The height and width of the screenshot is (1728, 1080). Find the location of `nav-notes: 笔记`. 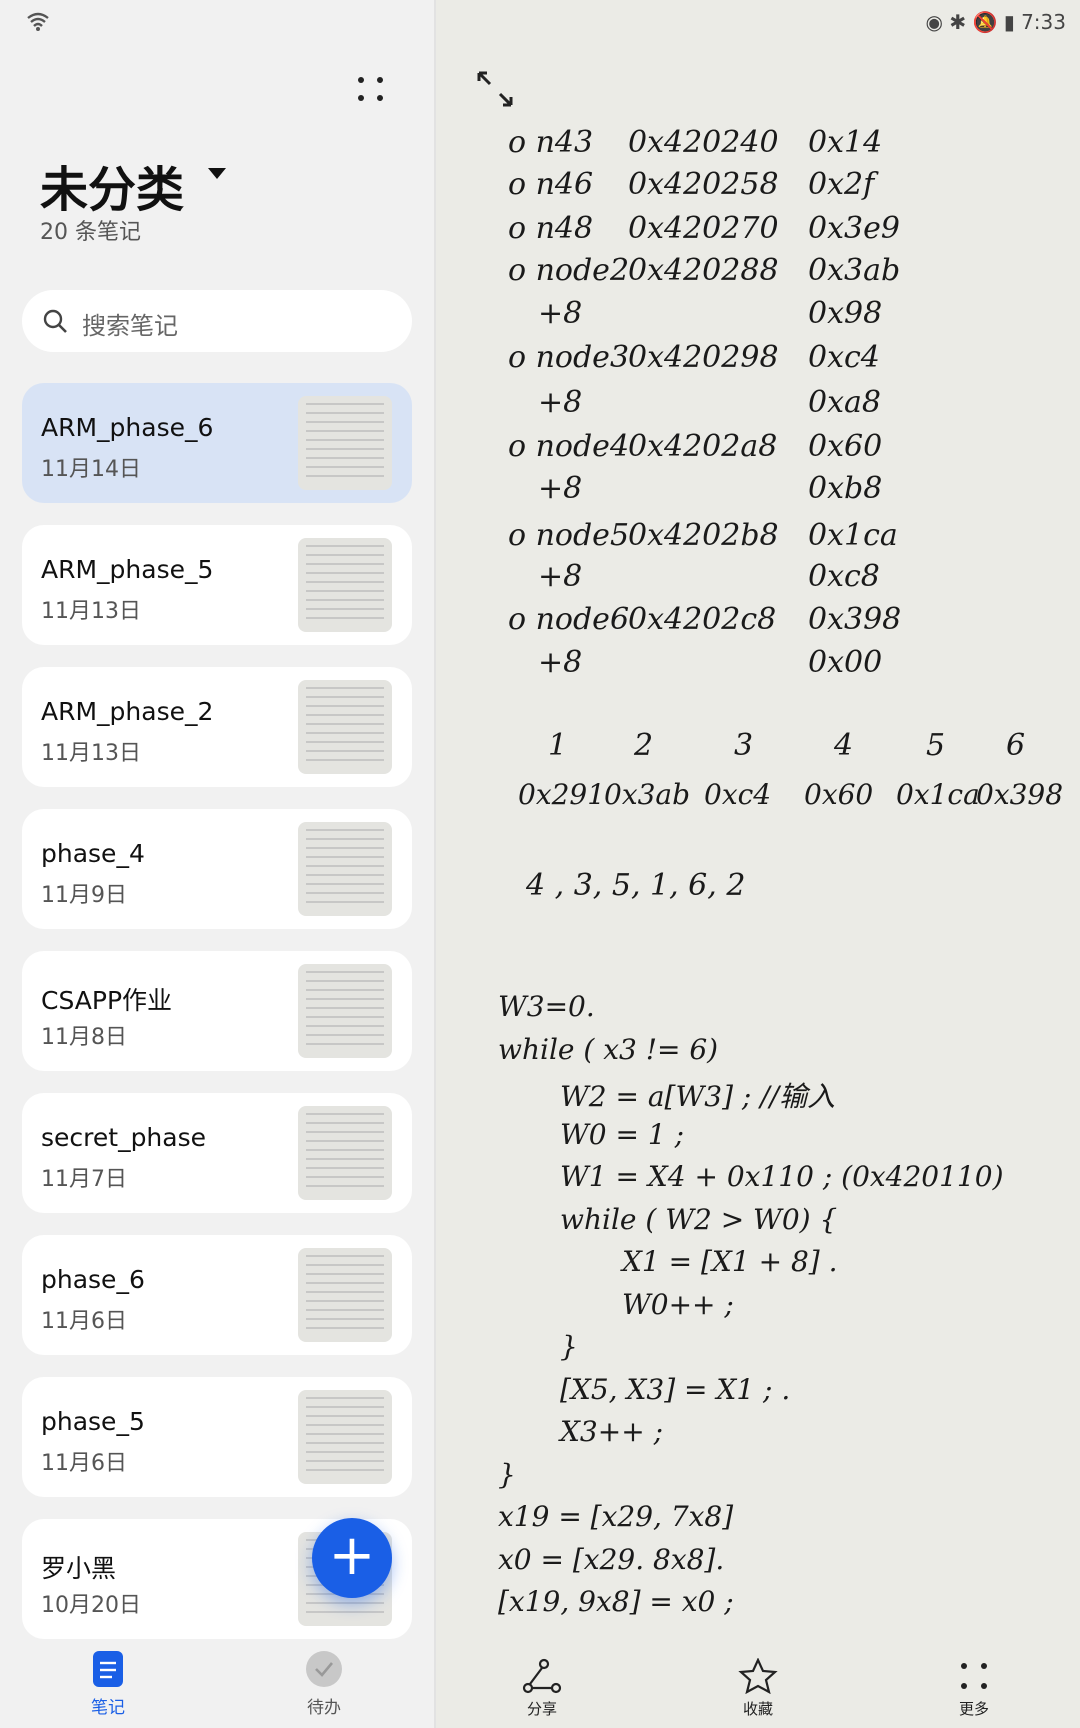

nav-notes: 笔记 is located at coordinates (108, 1684).